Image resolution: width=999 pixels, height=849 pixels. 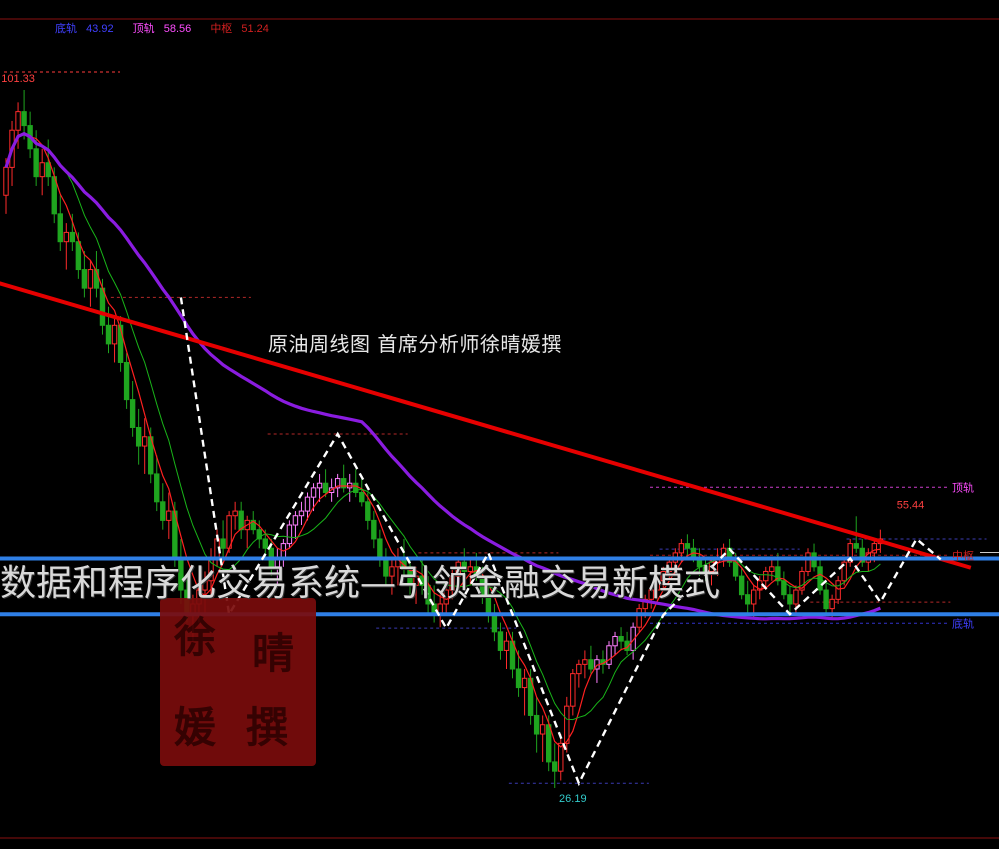 What do you see at coordinates (18, 79) in the screenshot?
I see `price-label: 101.33` at bounding box center [18, 79].